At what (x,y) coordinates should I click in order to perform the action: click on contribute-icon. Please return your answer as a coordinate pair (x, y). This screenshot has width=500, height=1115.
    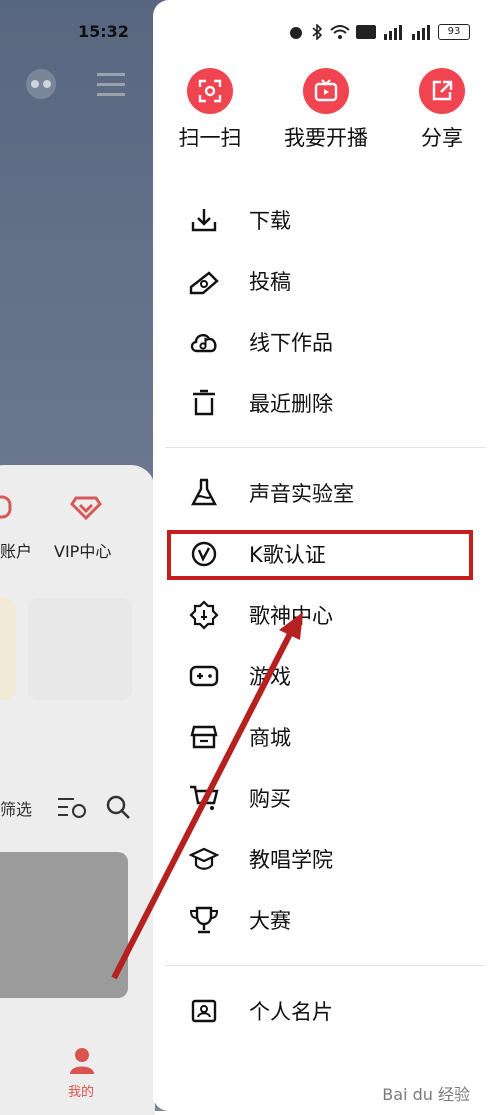
    Looking at the image, I should click on (204, 281).